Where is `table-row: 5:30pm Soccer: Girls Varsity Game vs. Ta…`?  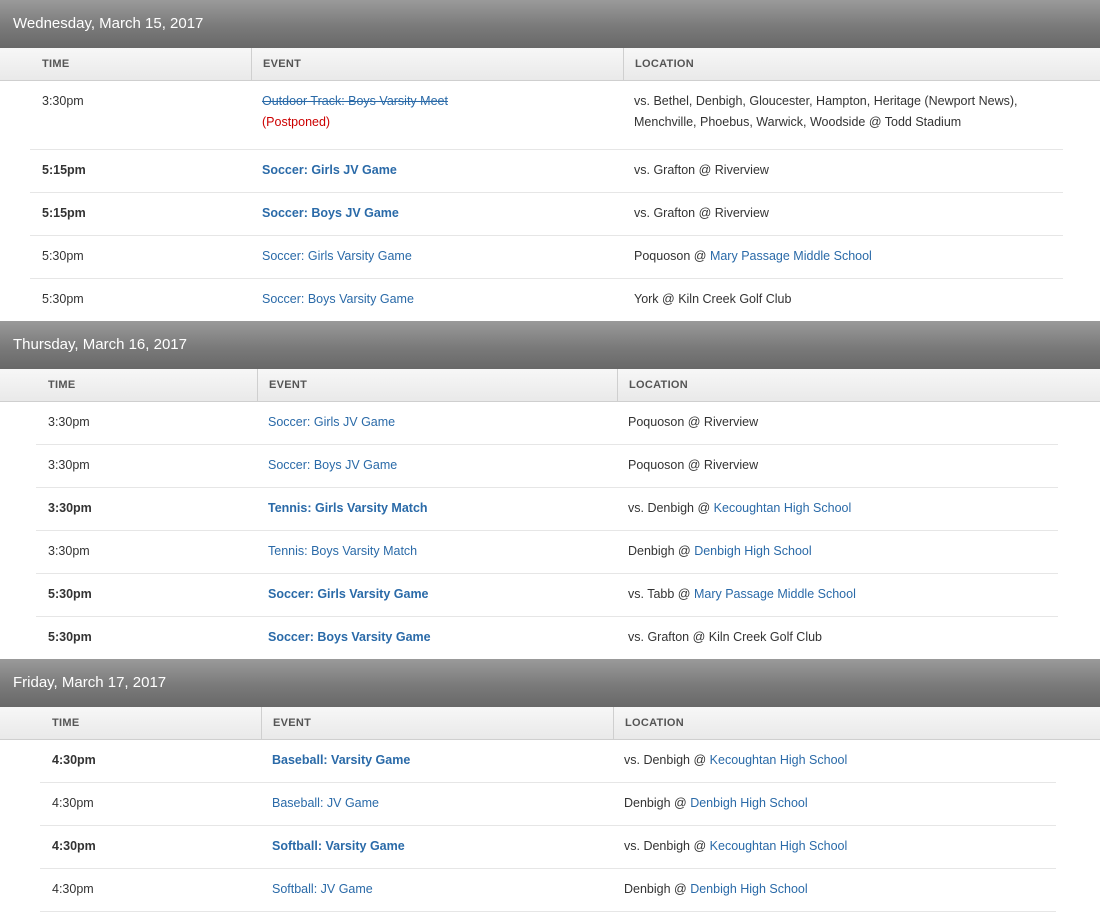
table-row: 5:30pm Soccer: Girls Varsity Game vs. Ta… is located at coordinates (547, 595).